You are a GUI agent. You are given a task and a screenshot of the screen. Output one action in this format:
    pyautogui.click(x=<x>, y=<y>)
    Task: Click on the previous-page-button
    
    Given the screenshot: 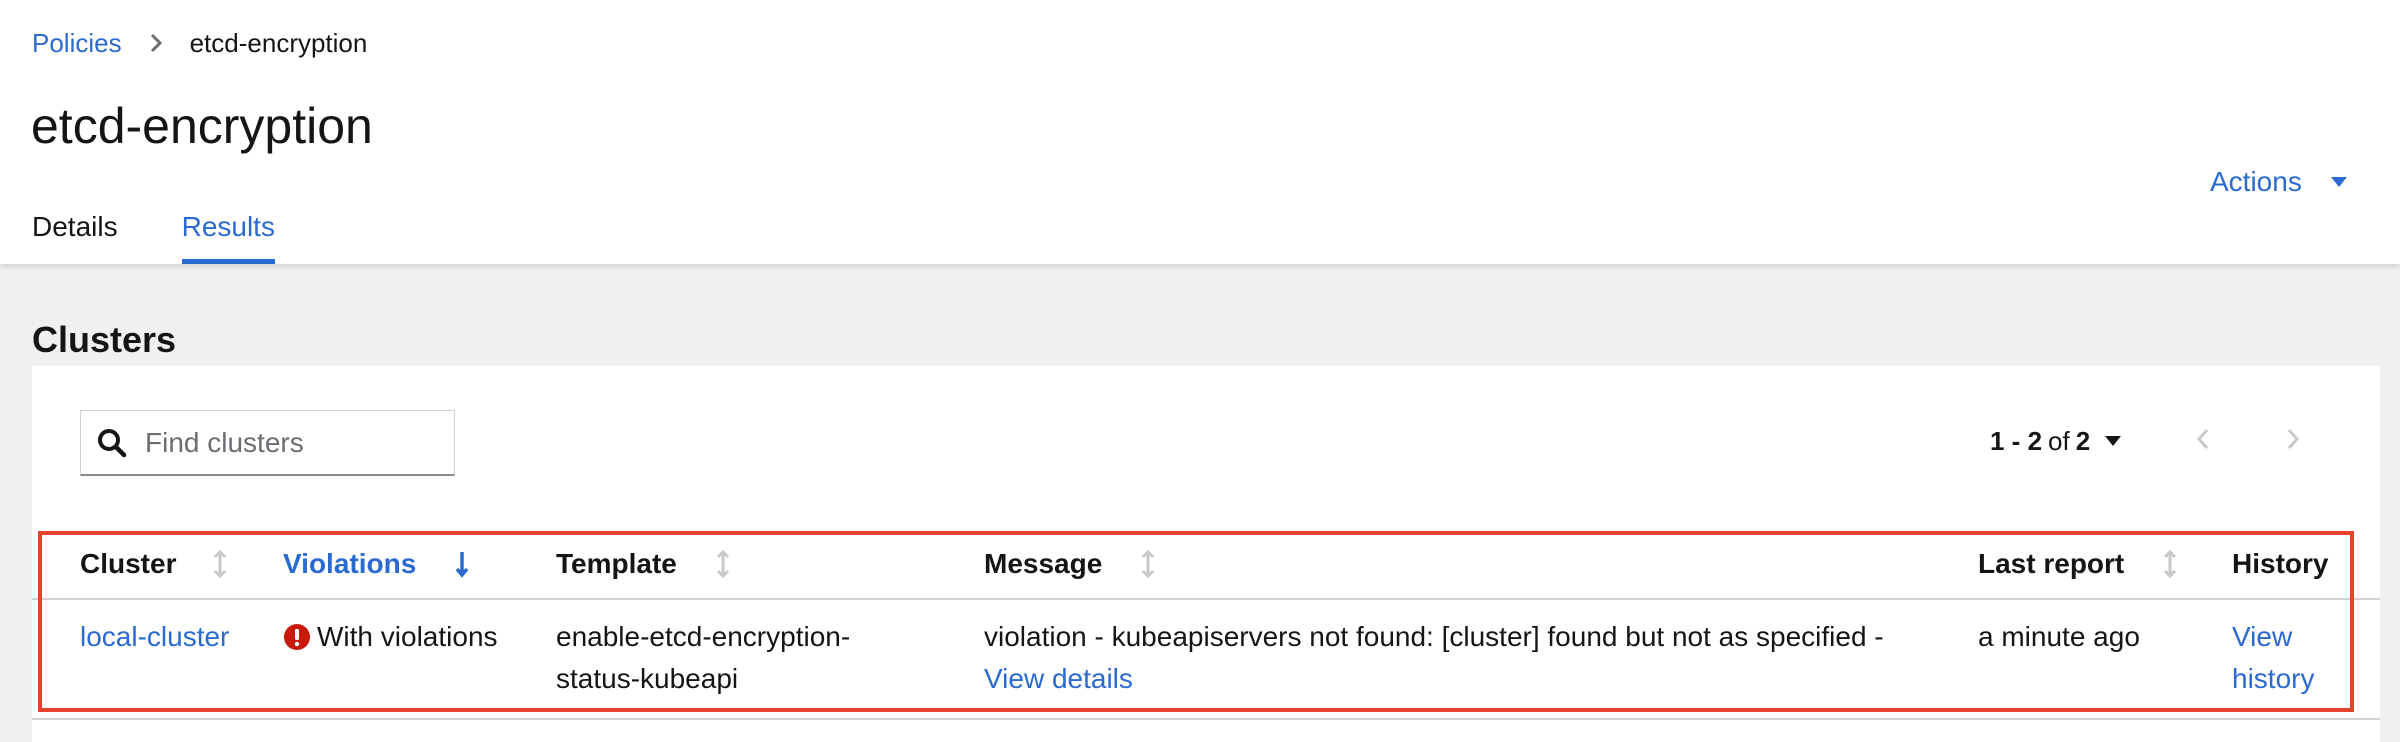 What is the action you would take?
    pyautogui.click(x=2203, y=441)
    